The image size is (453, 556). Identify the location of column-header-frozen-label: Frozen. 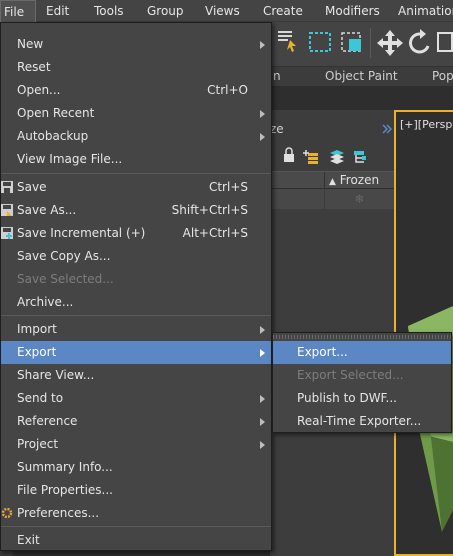
(359, 180).